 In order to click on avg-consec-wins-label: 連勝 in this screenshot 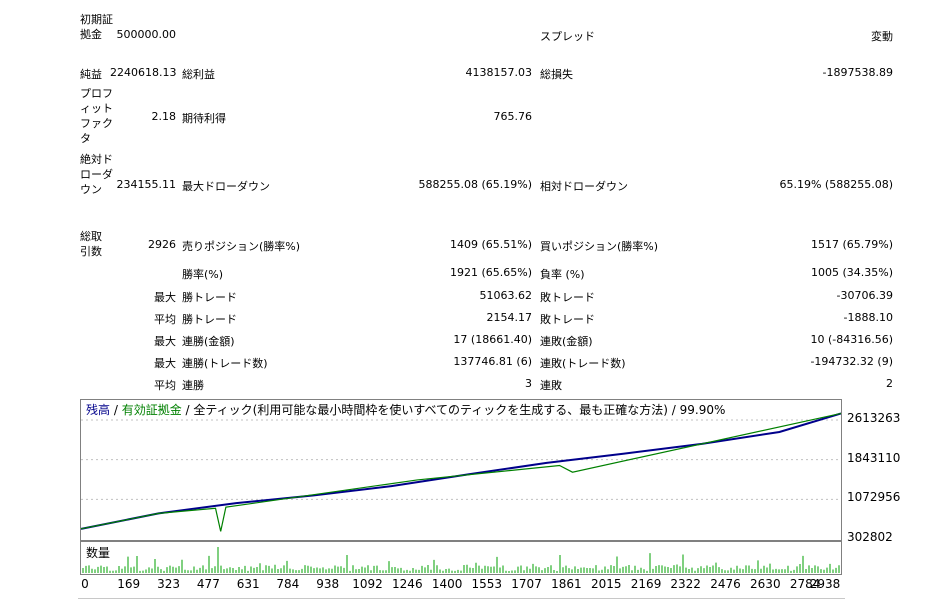, I will do `click(193, 385)`.